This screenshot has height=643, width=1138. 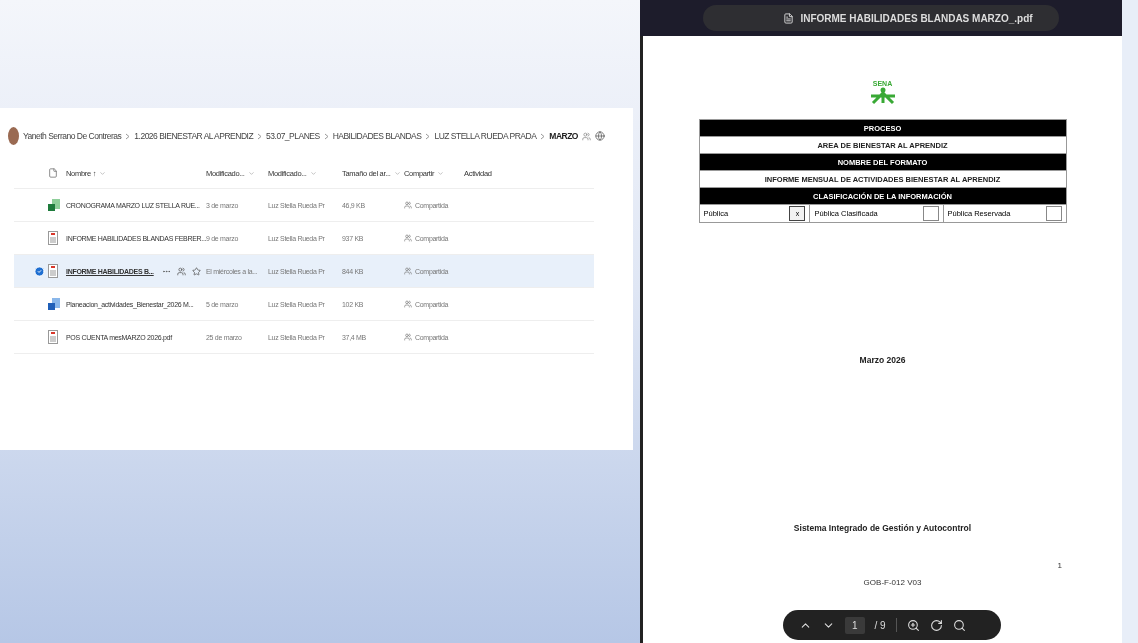 I want to click on current-folder: MARZO, so click(x=563, y=136).